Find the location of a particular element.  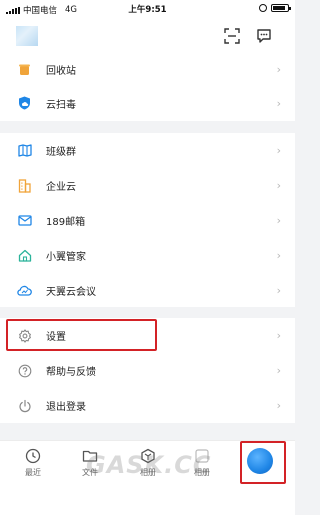

menu-group-storage: 回收站 › 云扫毒 › is located at coordinates (147, 86).